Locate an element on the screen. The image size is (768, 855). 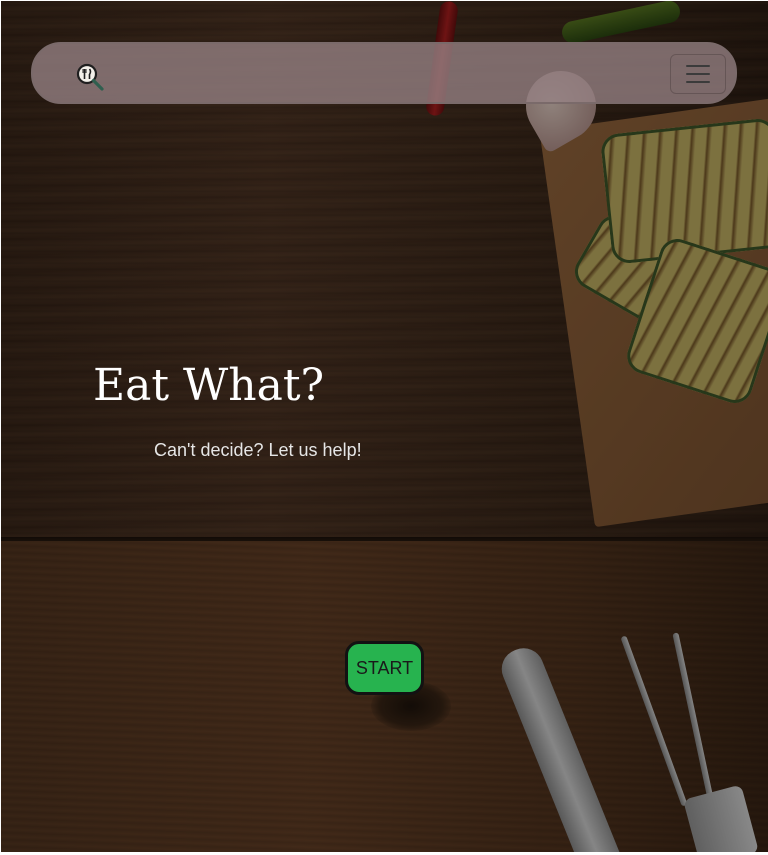
page-subtitle: Can't decide? Let us help! is located at coordinates (258, 450).